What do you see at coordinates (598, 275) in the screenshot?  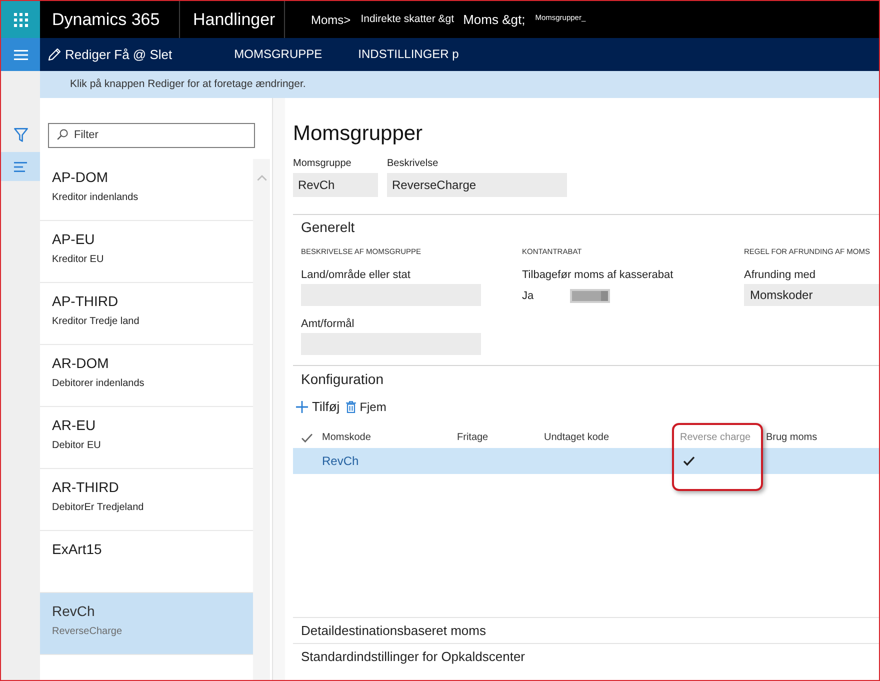 I see `field-label: Tilbagefør moms af kasserabat` at bounding box center [598, 275].